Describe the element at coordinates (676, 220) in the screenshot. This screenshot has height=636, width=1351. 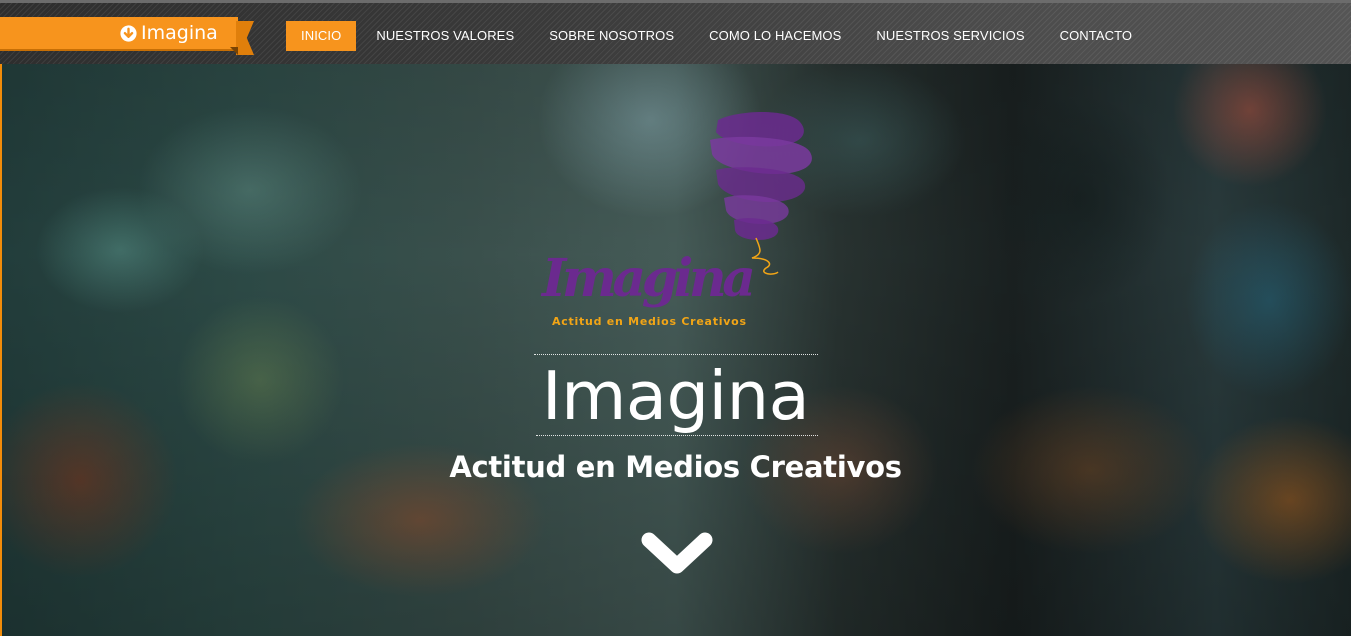
I see `imagina-logo: Imagina Actitud en Medios Creativos` at that location.